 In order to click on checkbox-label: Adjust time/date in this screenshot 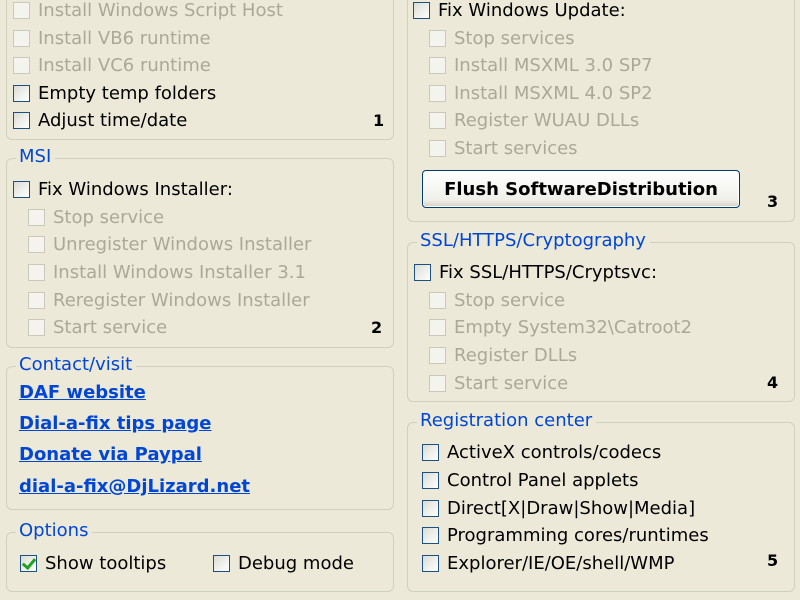, I will do `click(113, 120)`.